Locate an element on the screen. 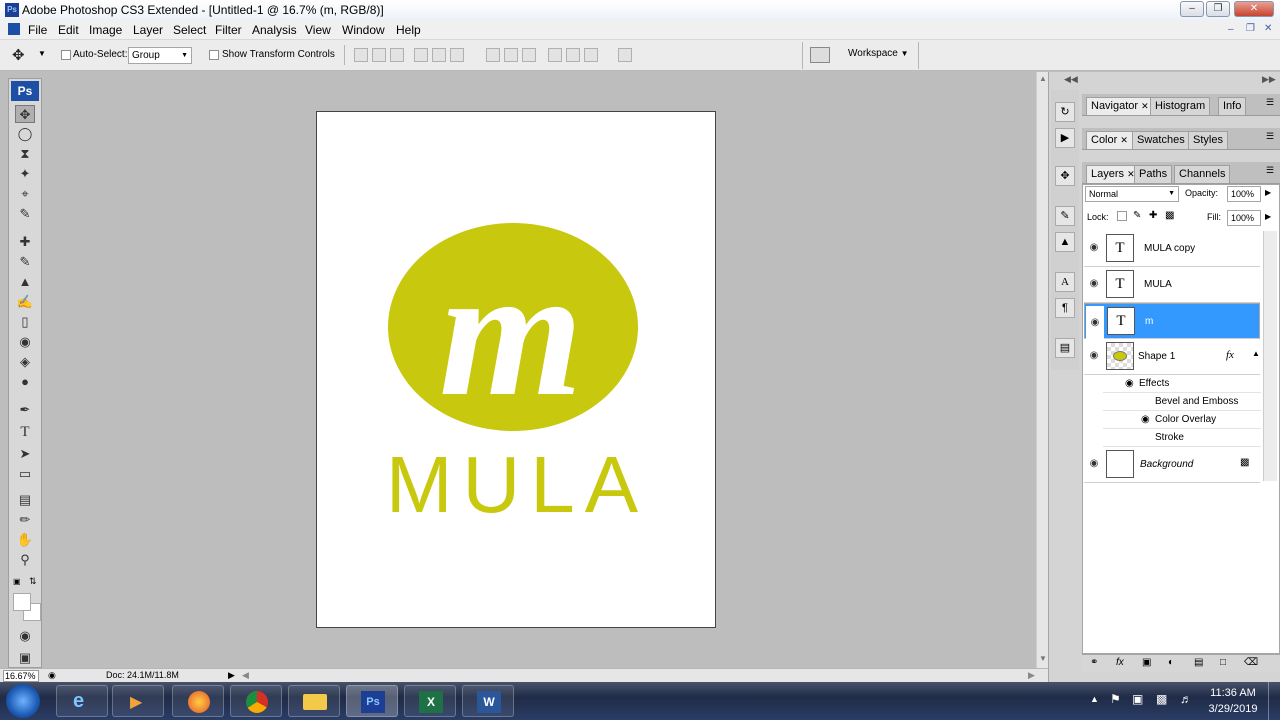 The height and width of the screenshot is (720, 1280). menu-view: View is located at coordinates (318, 30).